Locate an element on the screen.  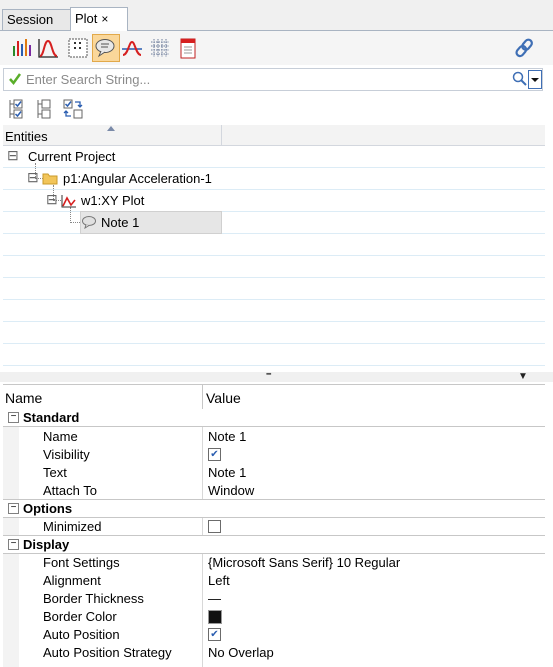
section-standard: − Standard is located at coordinates (274, 418).